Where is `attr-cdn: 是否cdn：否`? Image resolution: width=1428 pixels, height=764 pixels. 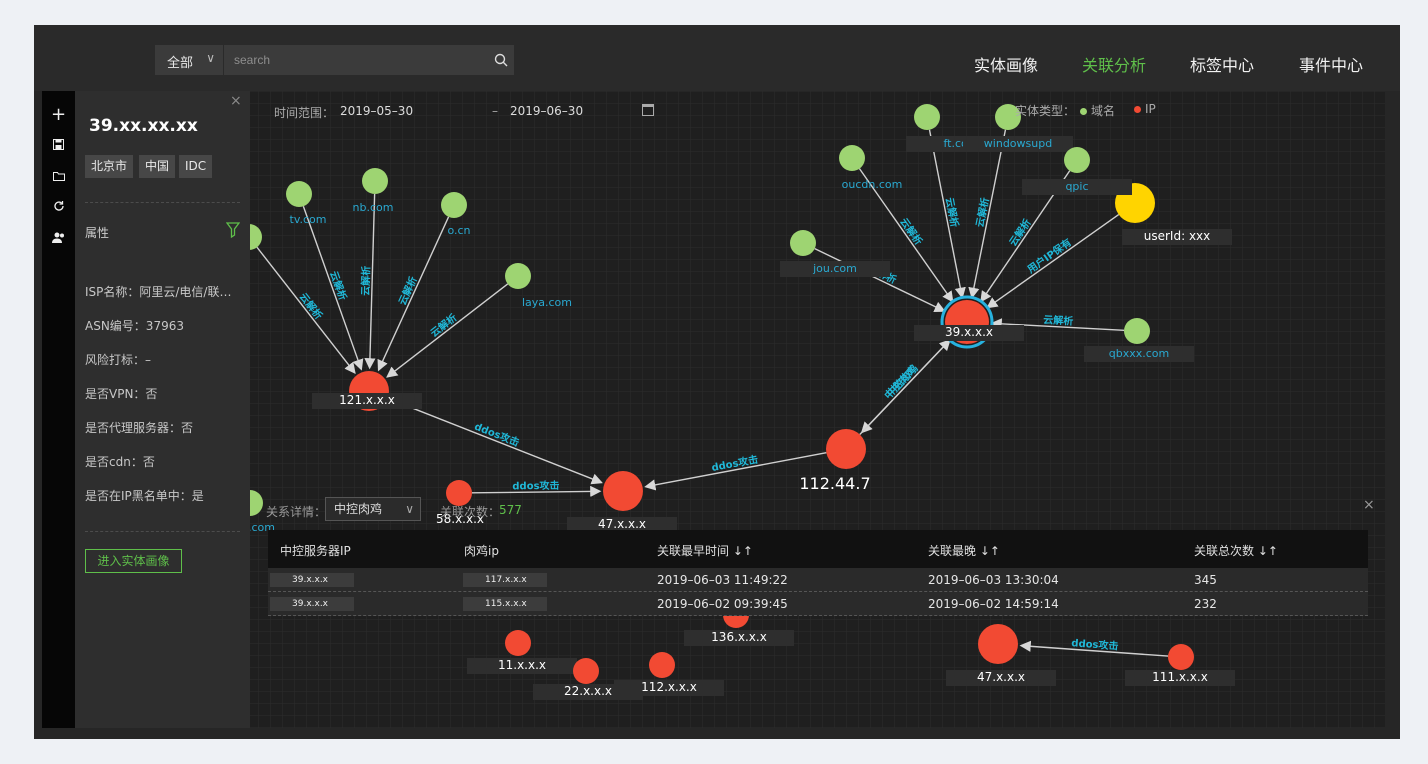
attr-cdn: 是否cdn：否 is located at coordinates (120, 462).